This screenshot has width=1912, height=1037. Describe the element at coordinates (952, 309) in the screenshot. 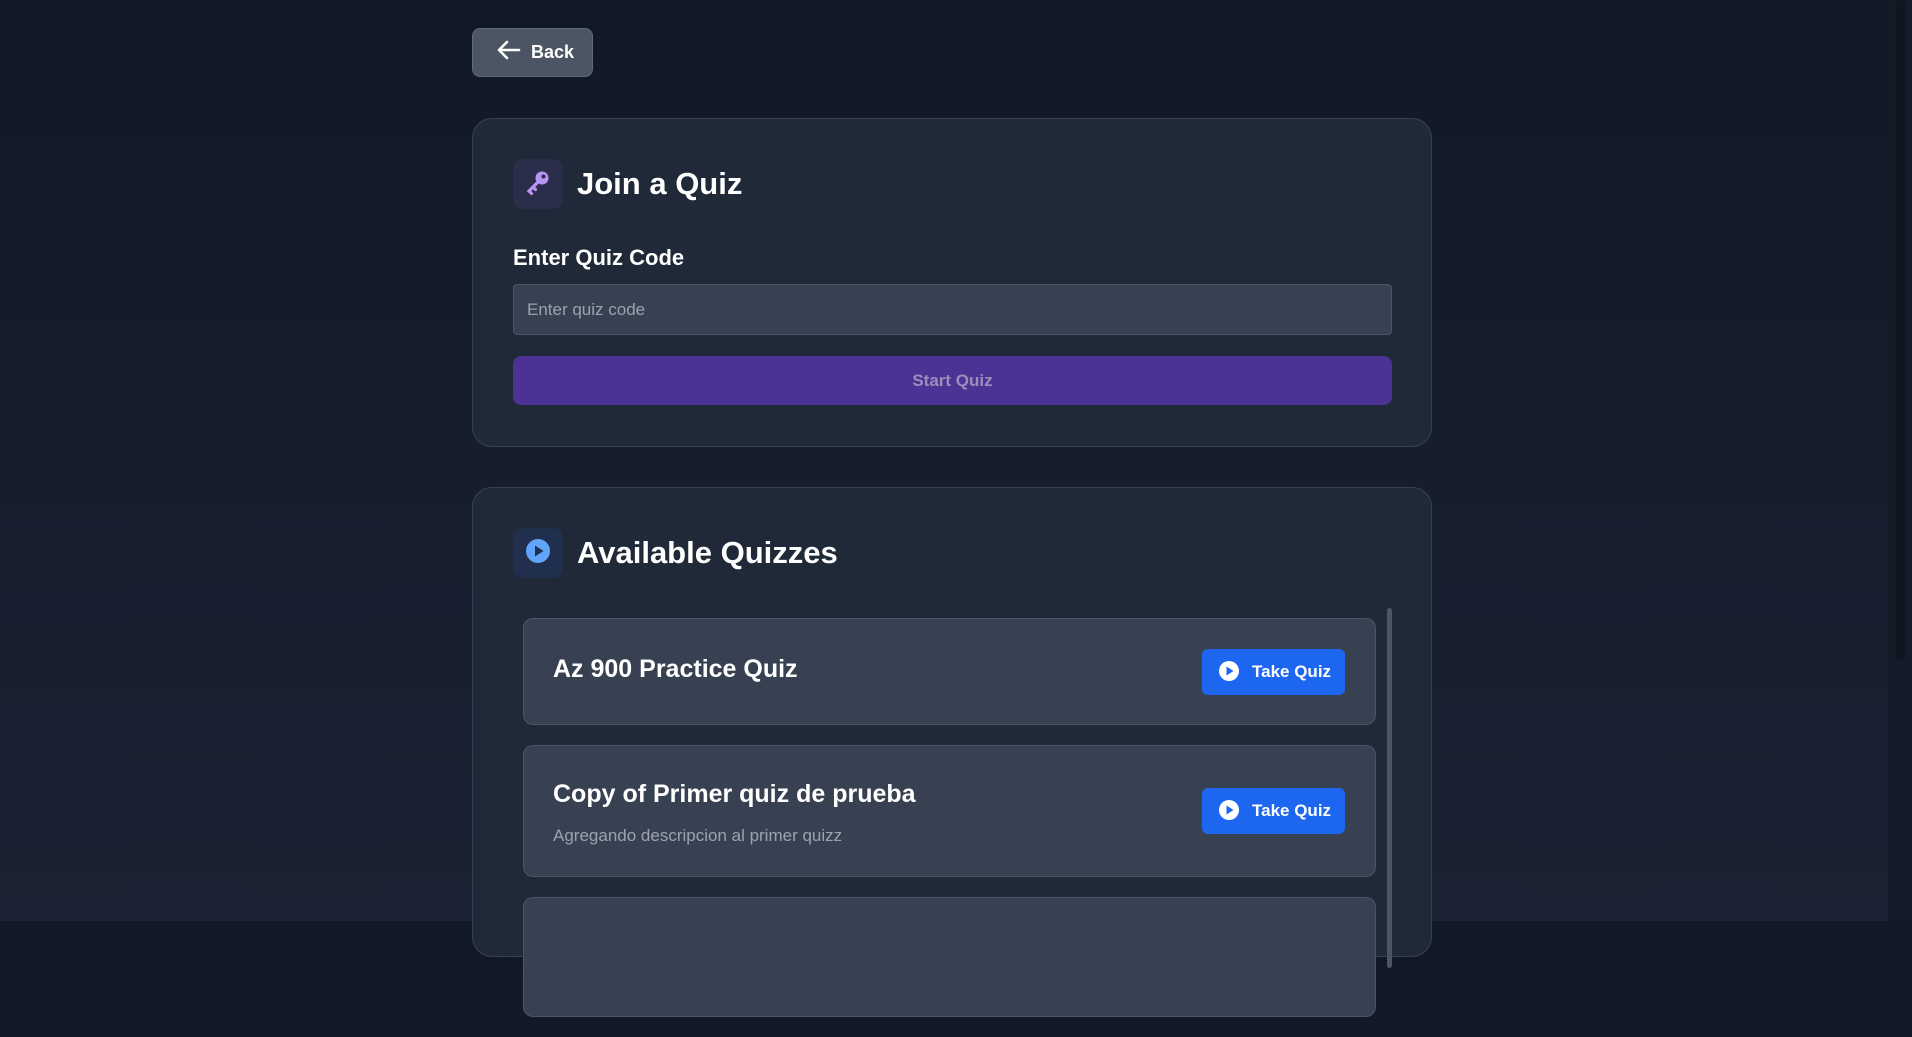

I see `quiz-code-input` at that location.